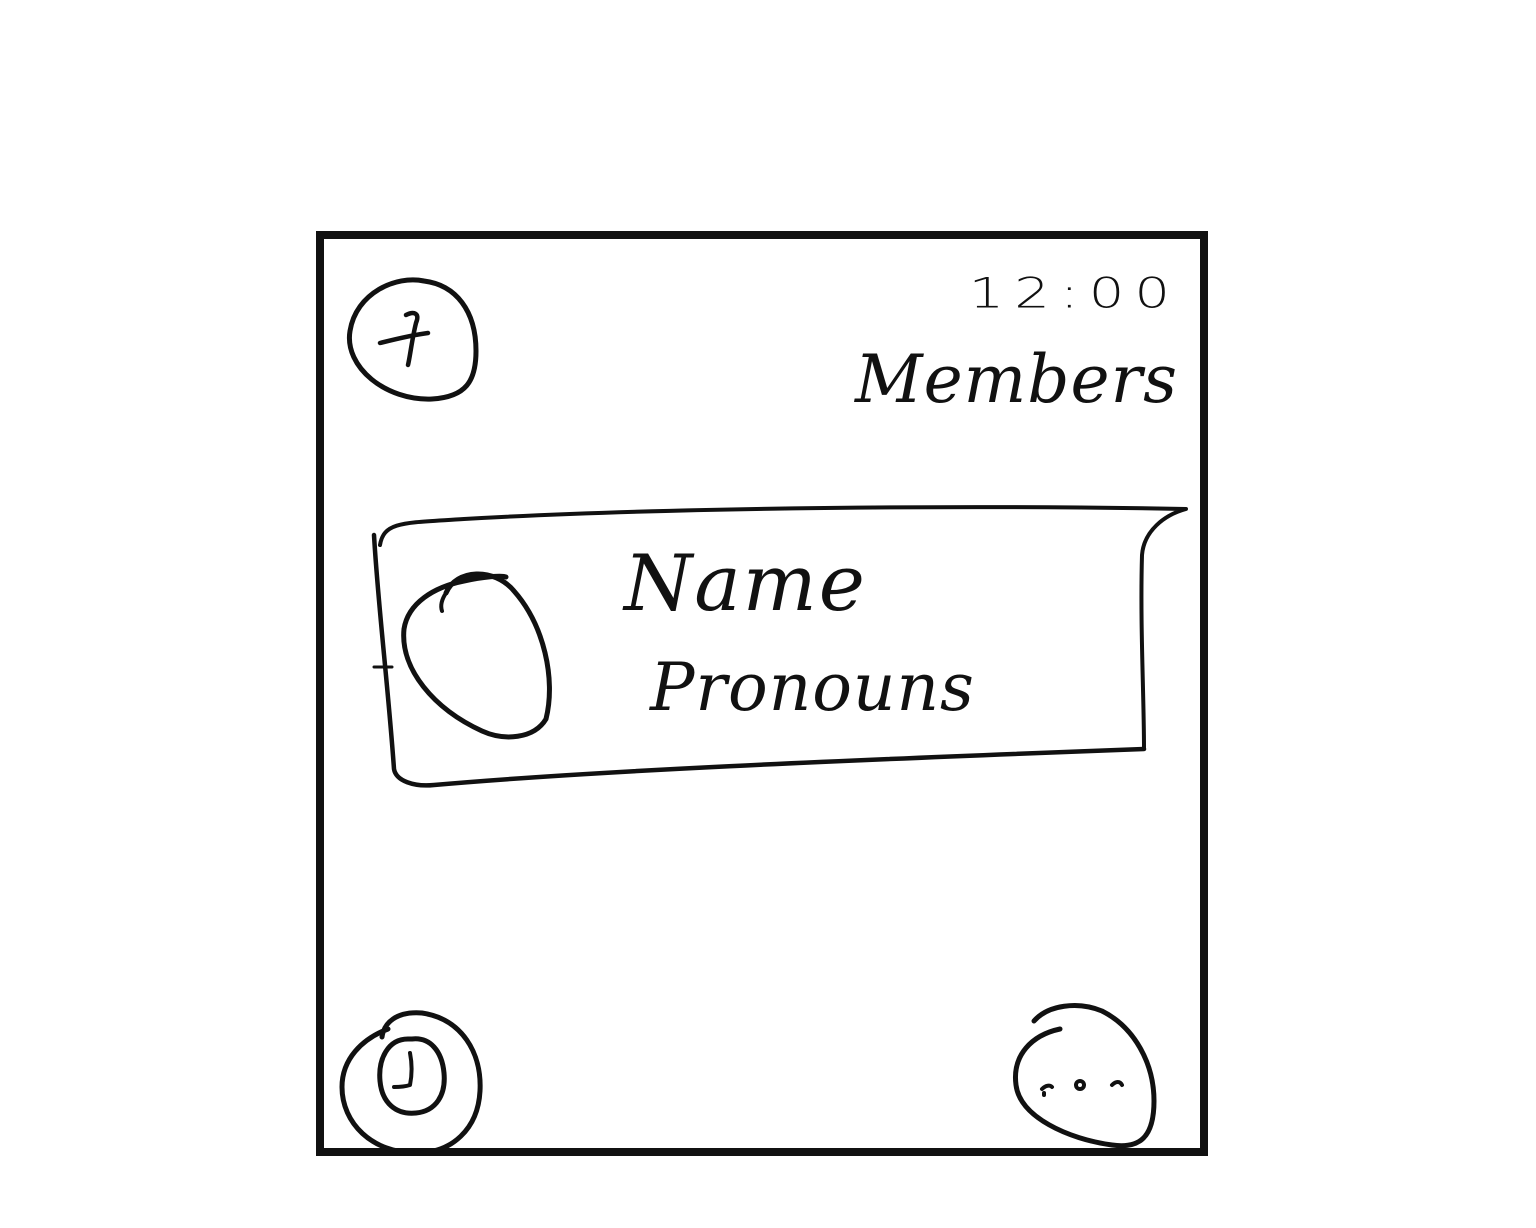 Image resolution: width=1536 pixels, height=1228 pixels. Describe the element at coordinates (782, 646) in the screenshot. I see `member-list-item: Name Pronouns` at that location.